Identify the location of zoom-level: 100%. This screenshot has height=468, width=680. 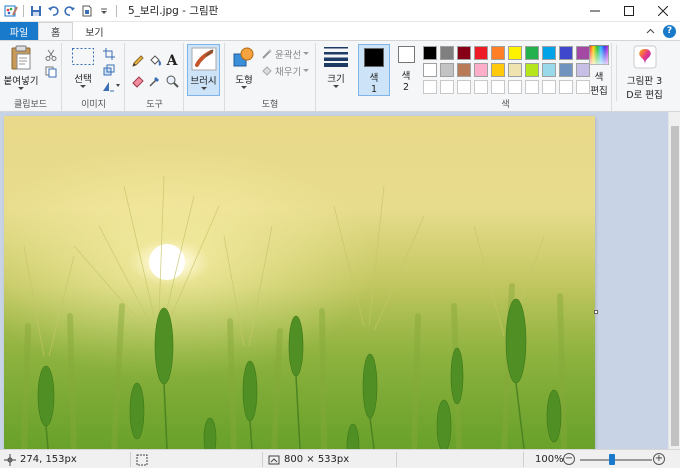
(549, 459).